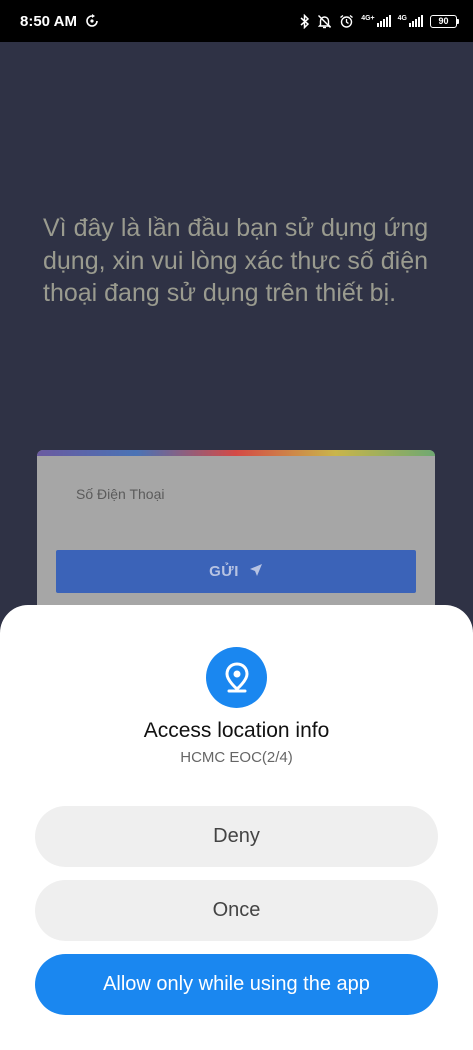 The height and width of the screenshot is (1050, 473). I want to click on allow-while-using-button: Allow only while using the app, so click(236, 984).